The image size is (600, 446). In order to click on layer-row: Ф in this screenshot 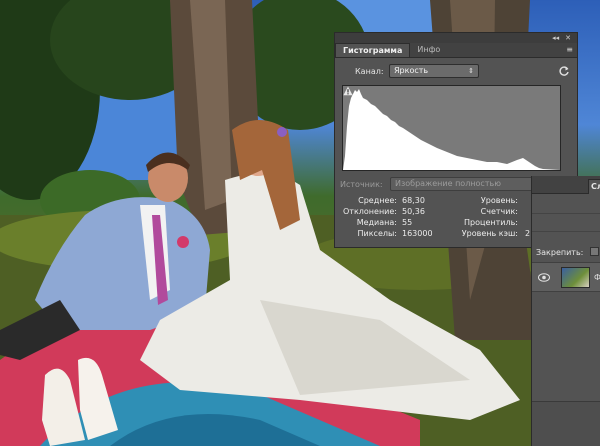, I will do `click(566, 277)`.